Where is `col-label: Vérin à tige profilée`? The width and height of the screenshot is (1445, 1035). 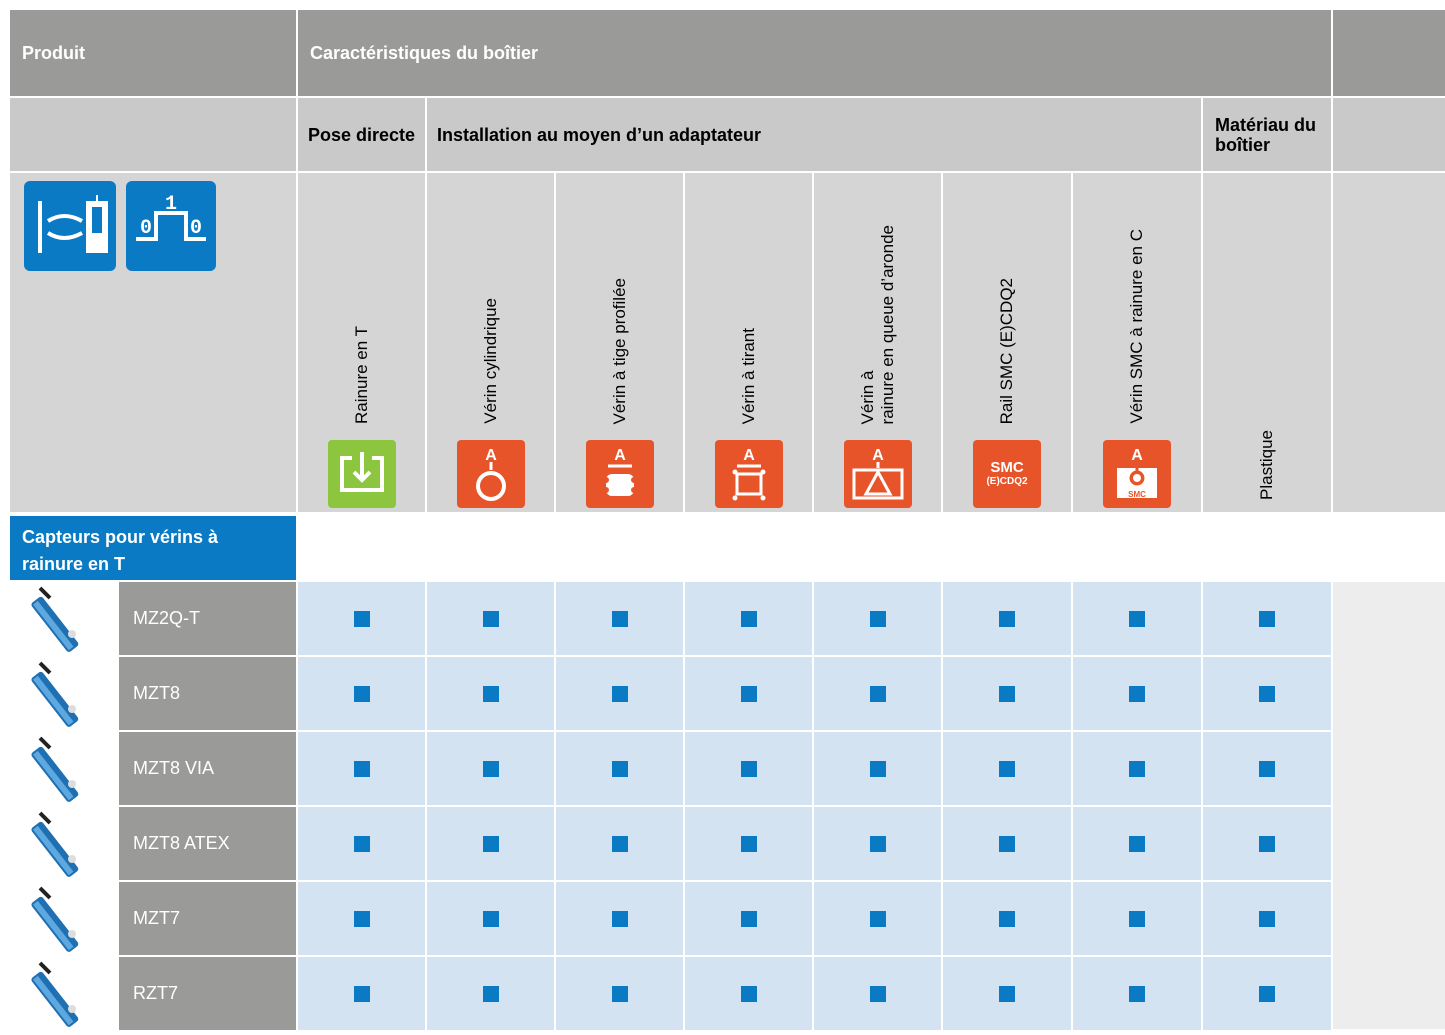
col-label: Vérin à tige profilée is located at coordinates (619, 350).